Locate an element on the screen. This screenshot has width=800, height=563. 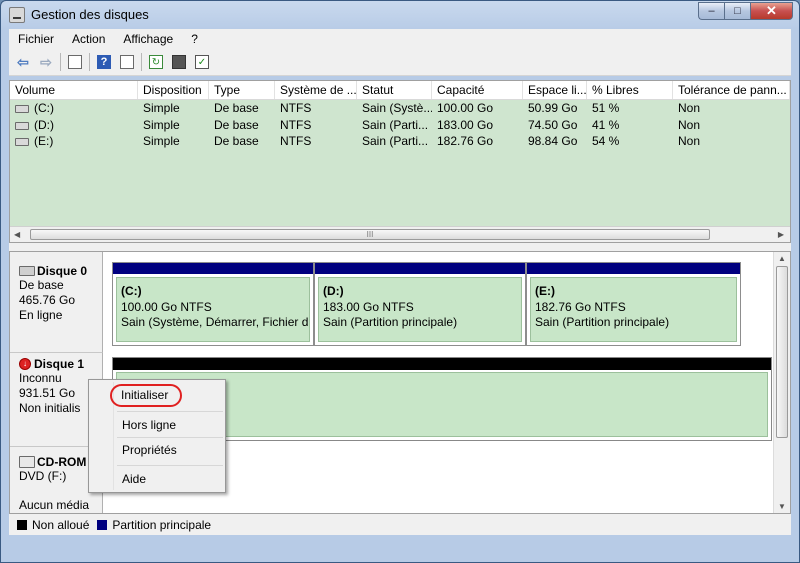
disk0-type: De base is located at coordinates (41, 285).